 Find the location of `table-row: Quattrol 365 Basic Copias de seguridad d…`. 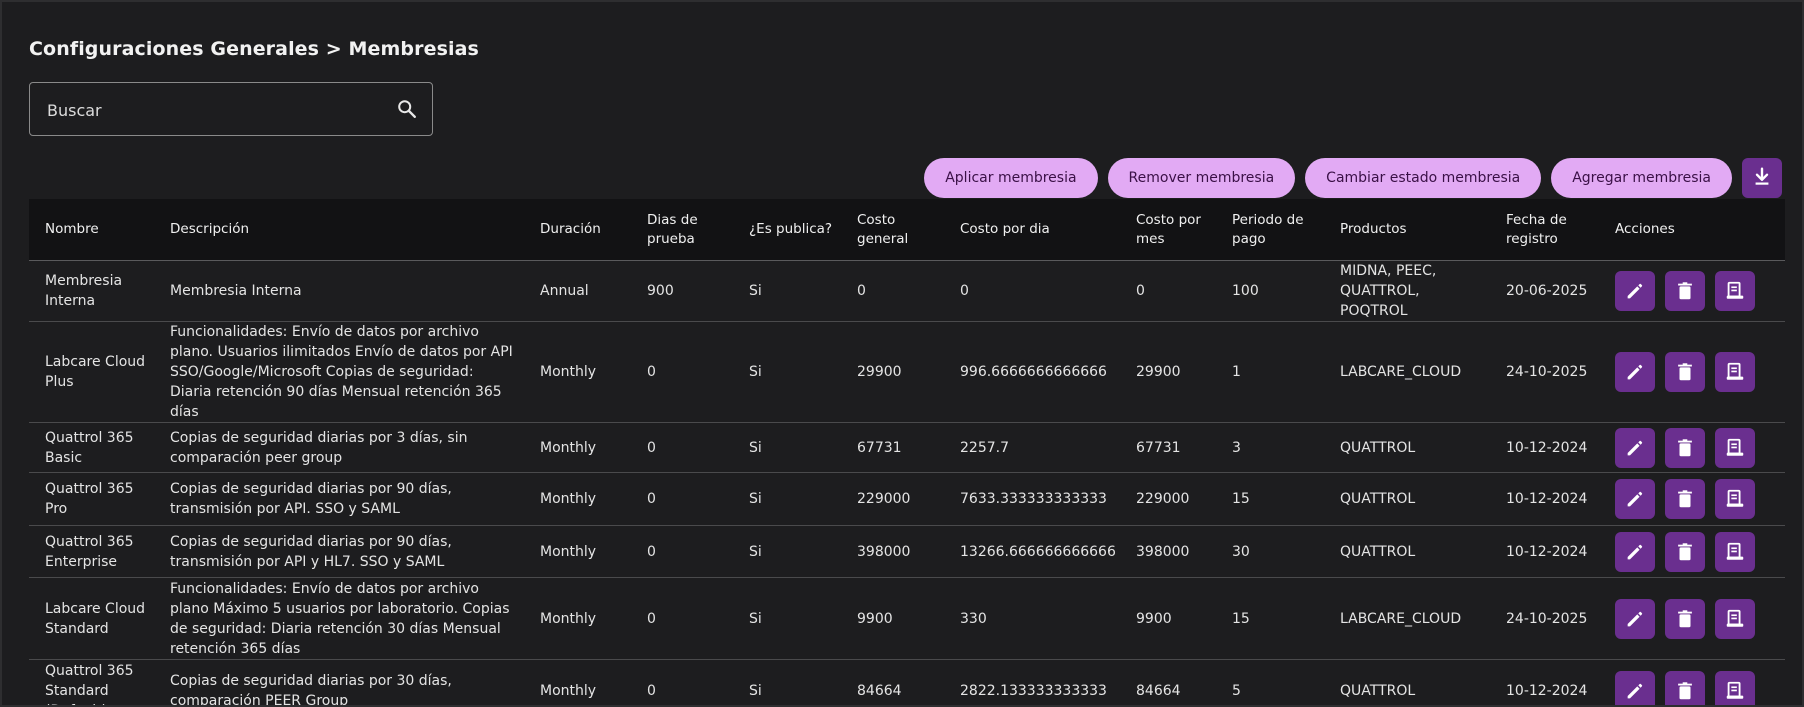

table-row: Quattrol 365 Basic Copias de seguridad d… is located at coordinates (907, 447).